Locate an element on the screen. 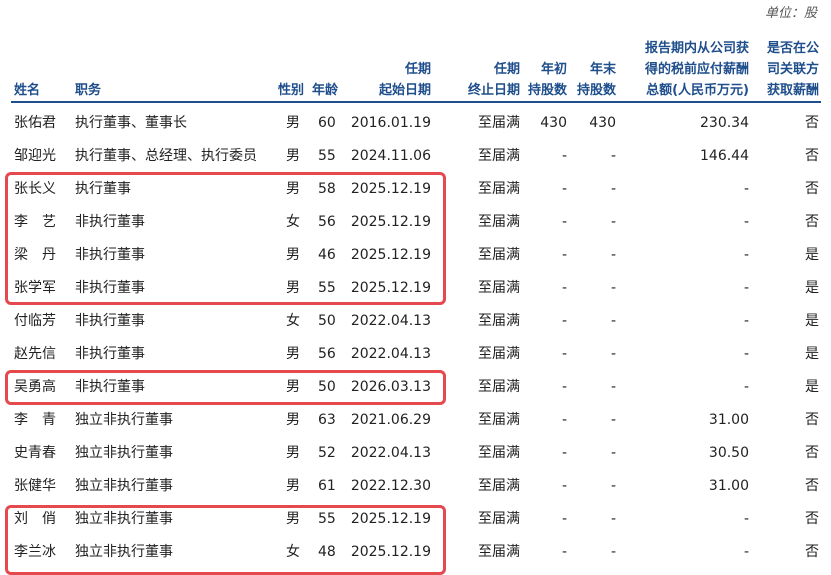  cell-term-start: 2022.12.30 is located at coordinates (390, 486).